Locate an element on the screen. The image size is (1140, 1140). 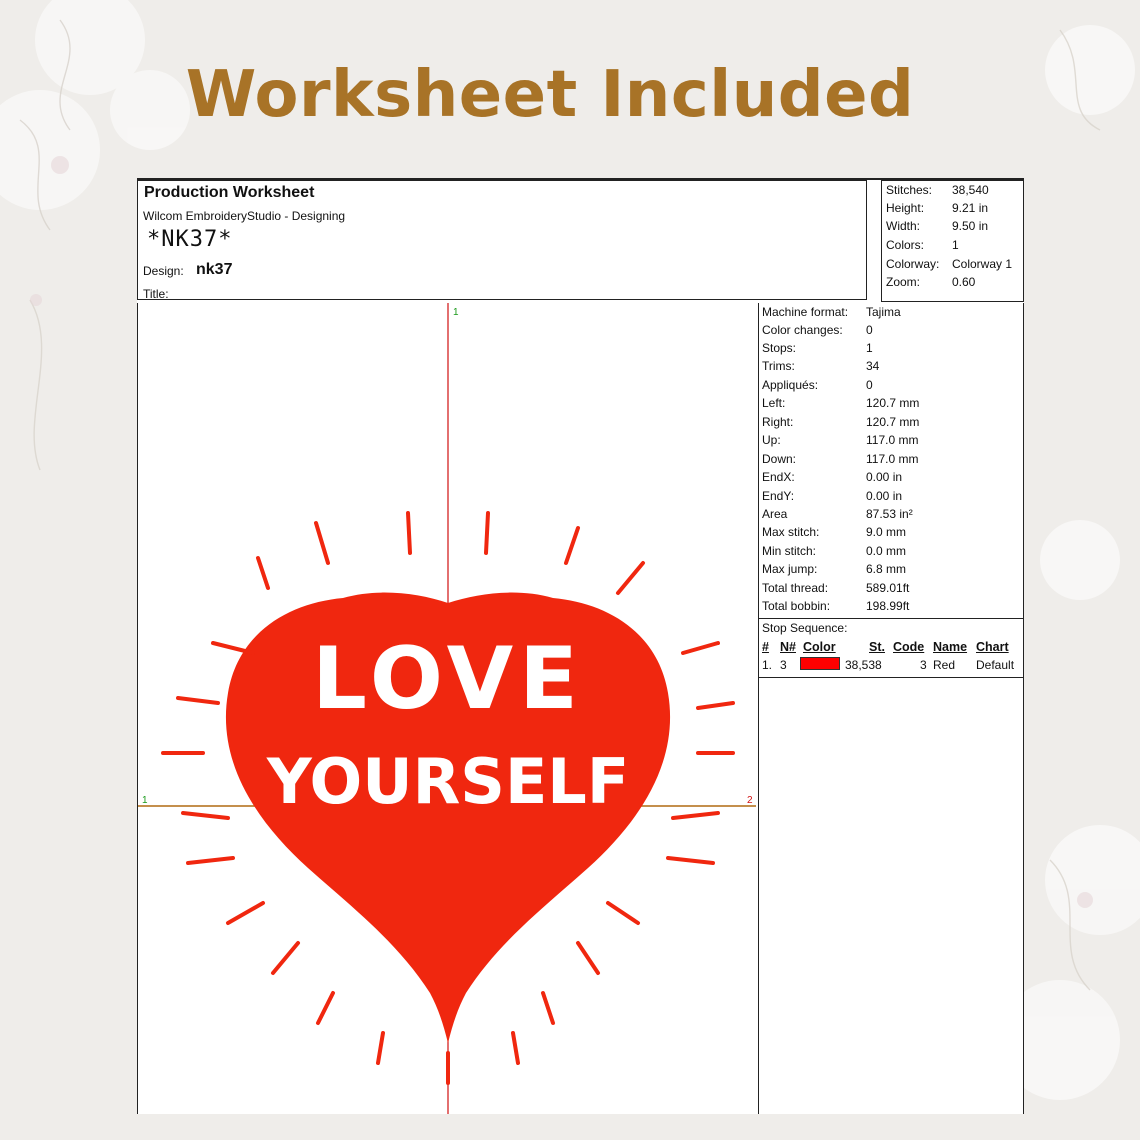
design-text-love: LOVE is located at coordinates (448, 679).